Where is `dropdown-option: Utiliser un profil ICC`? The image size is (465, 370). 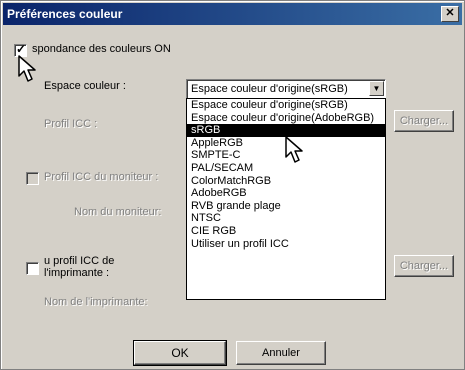
dropdown-option: Utiliser un profil ICC is located at coordinates (286, 244).